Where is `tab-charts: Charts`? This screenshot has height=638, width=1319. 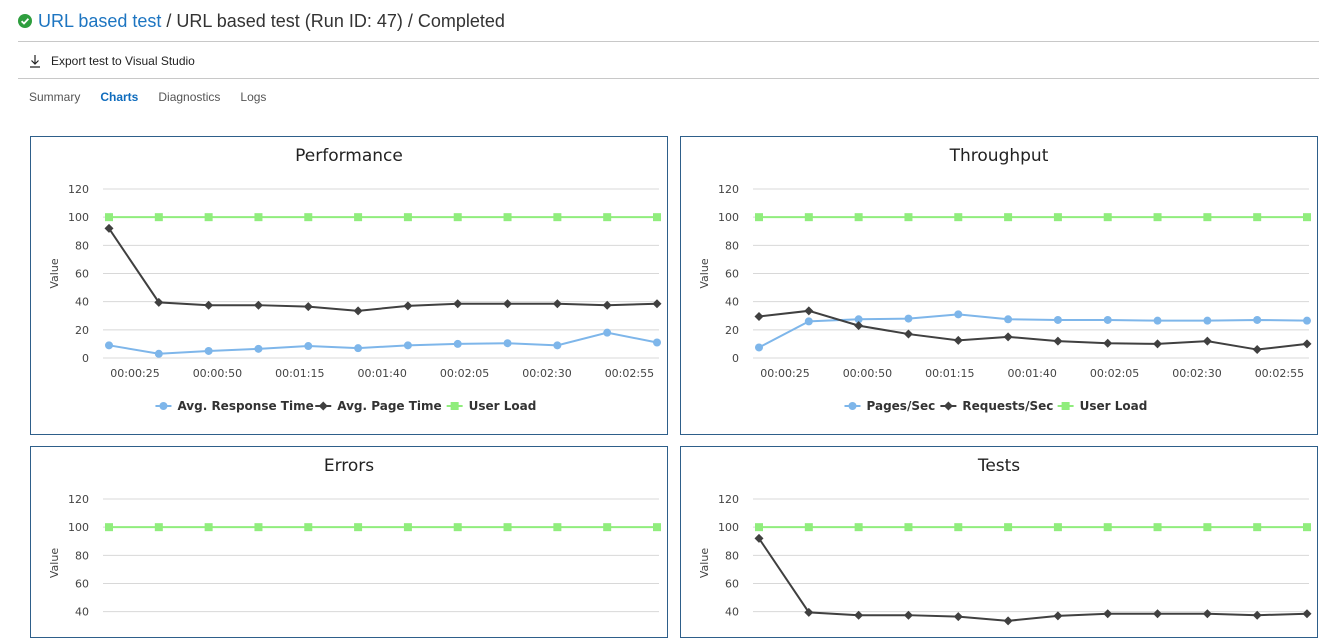 tab-charts: Charts is located at coordinates (119, 97).